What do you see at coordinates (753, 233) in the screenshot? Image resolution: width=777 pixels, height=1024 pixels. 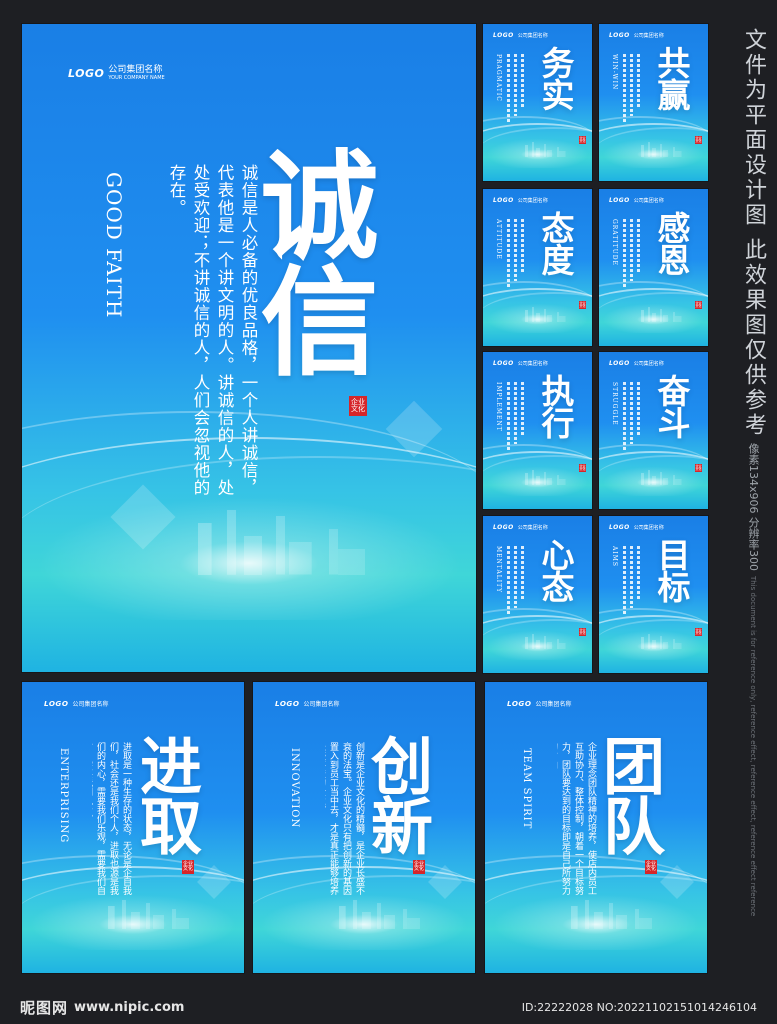 I see `disclaimer-text: 文件为平面设计图 此效果图仅供参考` at bounding box center [753, 233].